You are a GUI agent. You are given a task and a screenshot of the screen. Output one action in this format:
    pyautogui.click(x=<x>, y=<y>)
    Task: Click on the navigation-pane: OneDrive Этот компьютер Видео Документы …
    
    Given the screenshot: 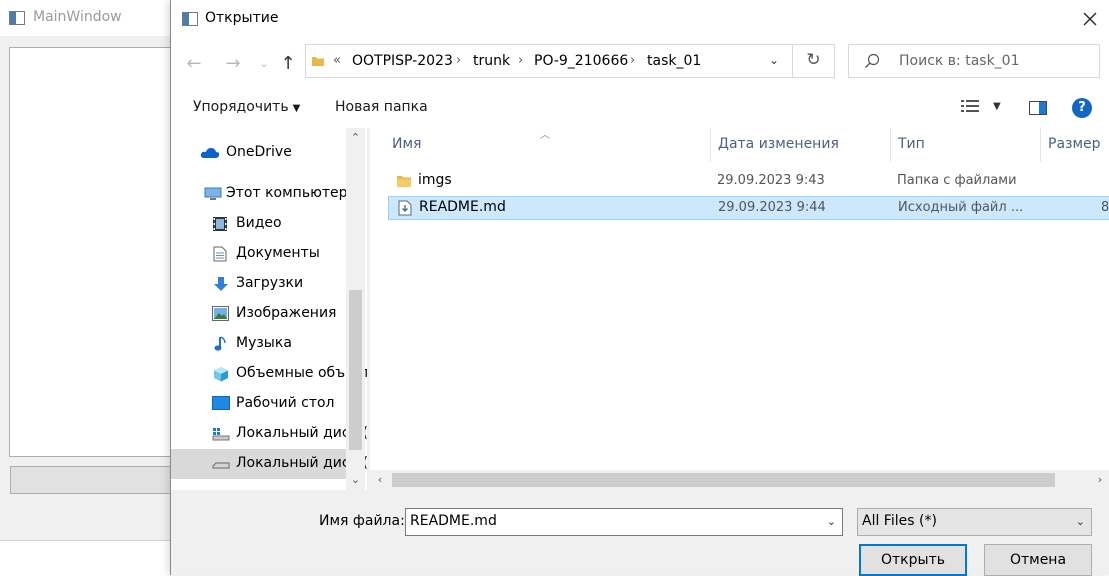 What is the action you would take?
    pyautogui.click(x=269, y=309)
    